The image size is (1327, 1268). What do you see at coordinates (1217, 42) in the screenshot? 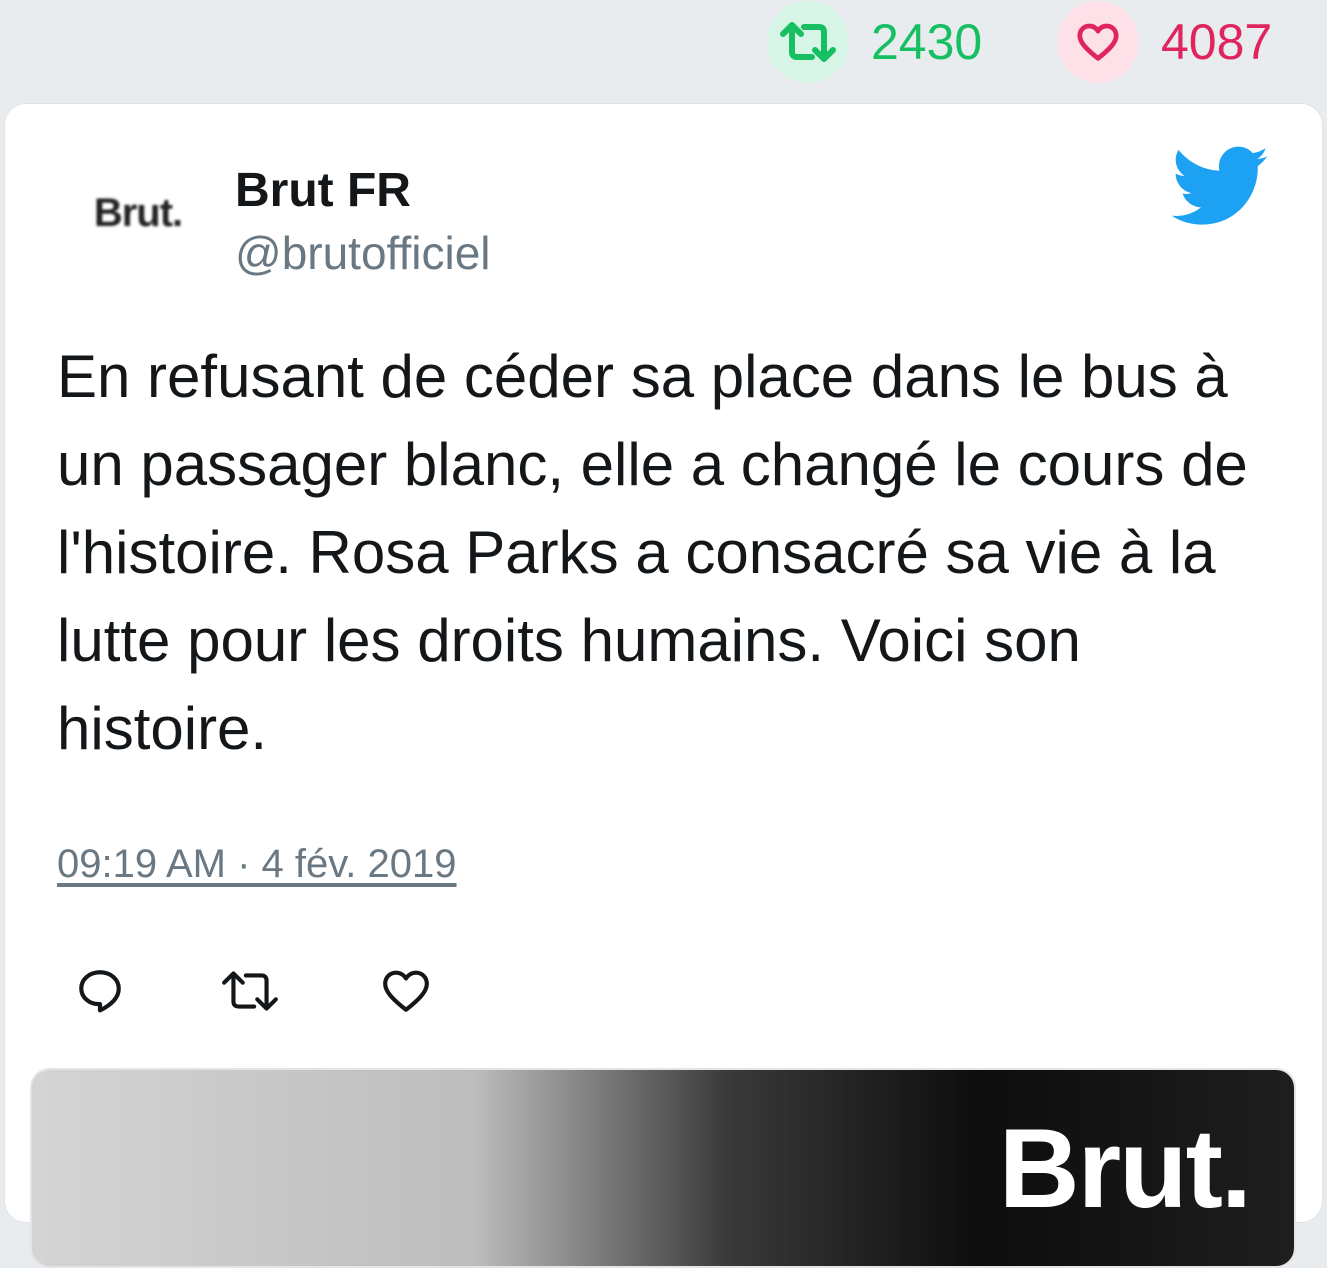
I see `like-count: 4087` at bounding box center [1217, 42].